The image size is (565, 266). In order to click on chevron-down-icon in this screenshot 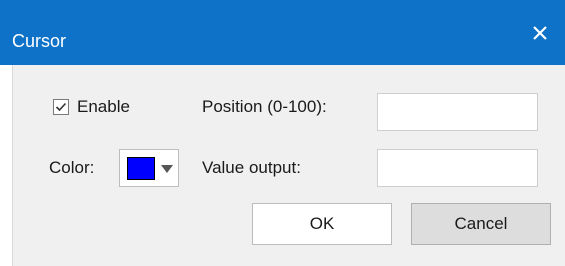, I will do `click(167, 169)`.